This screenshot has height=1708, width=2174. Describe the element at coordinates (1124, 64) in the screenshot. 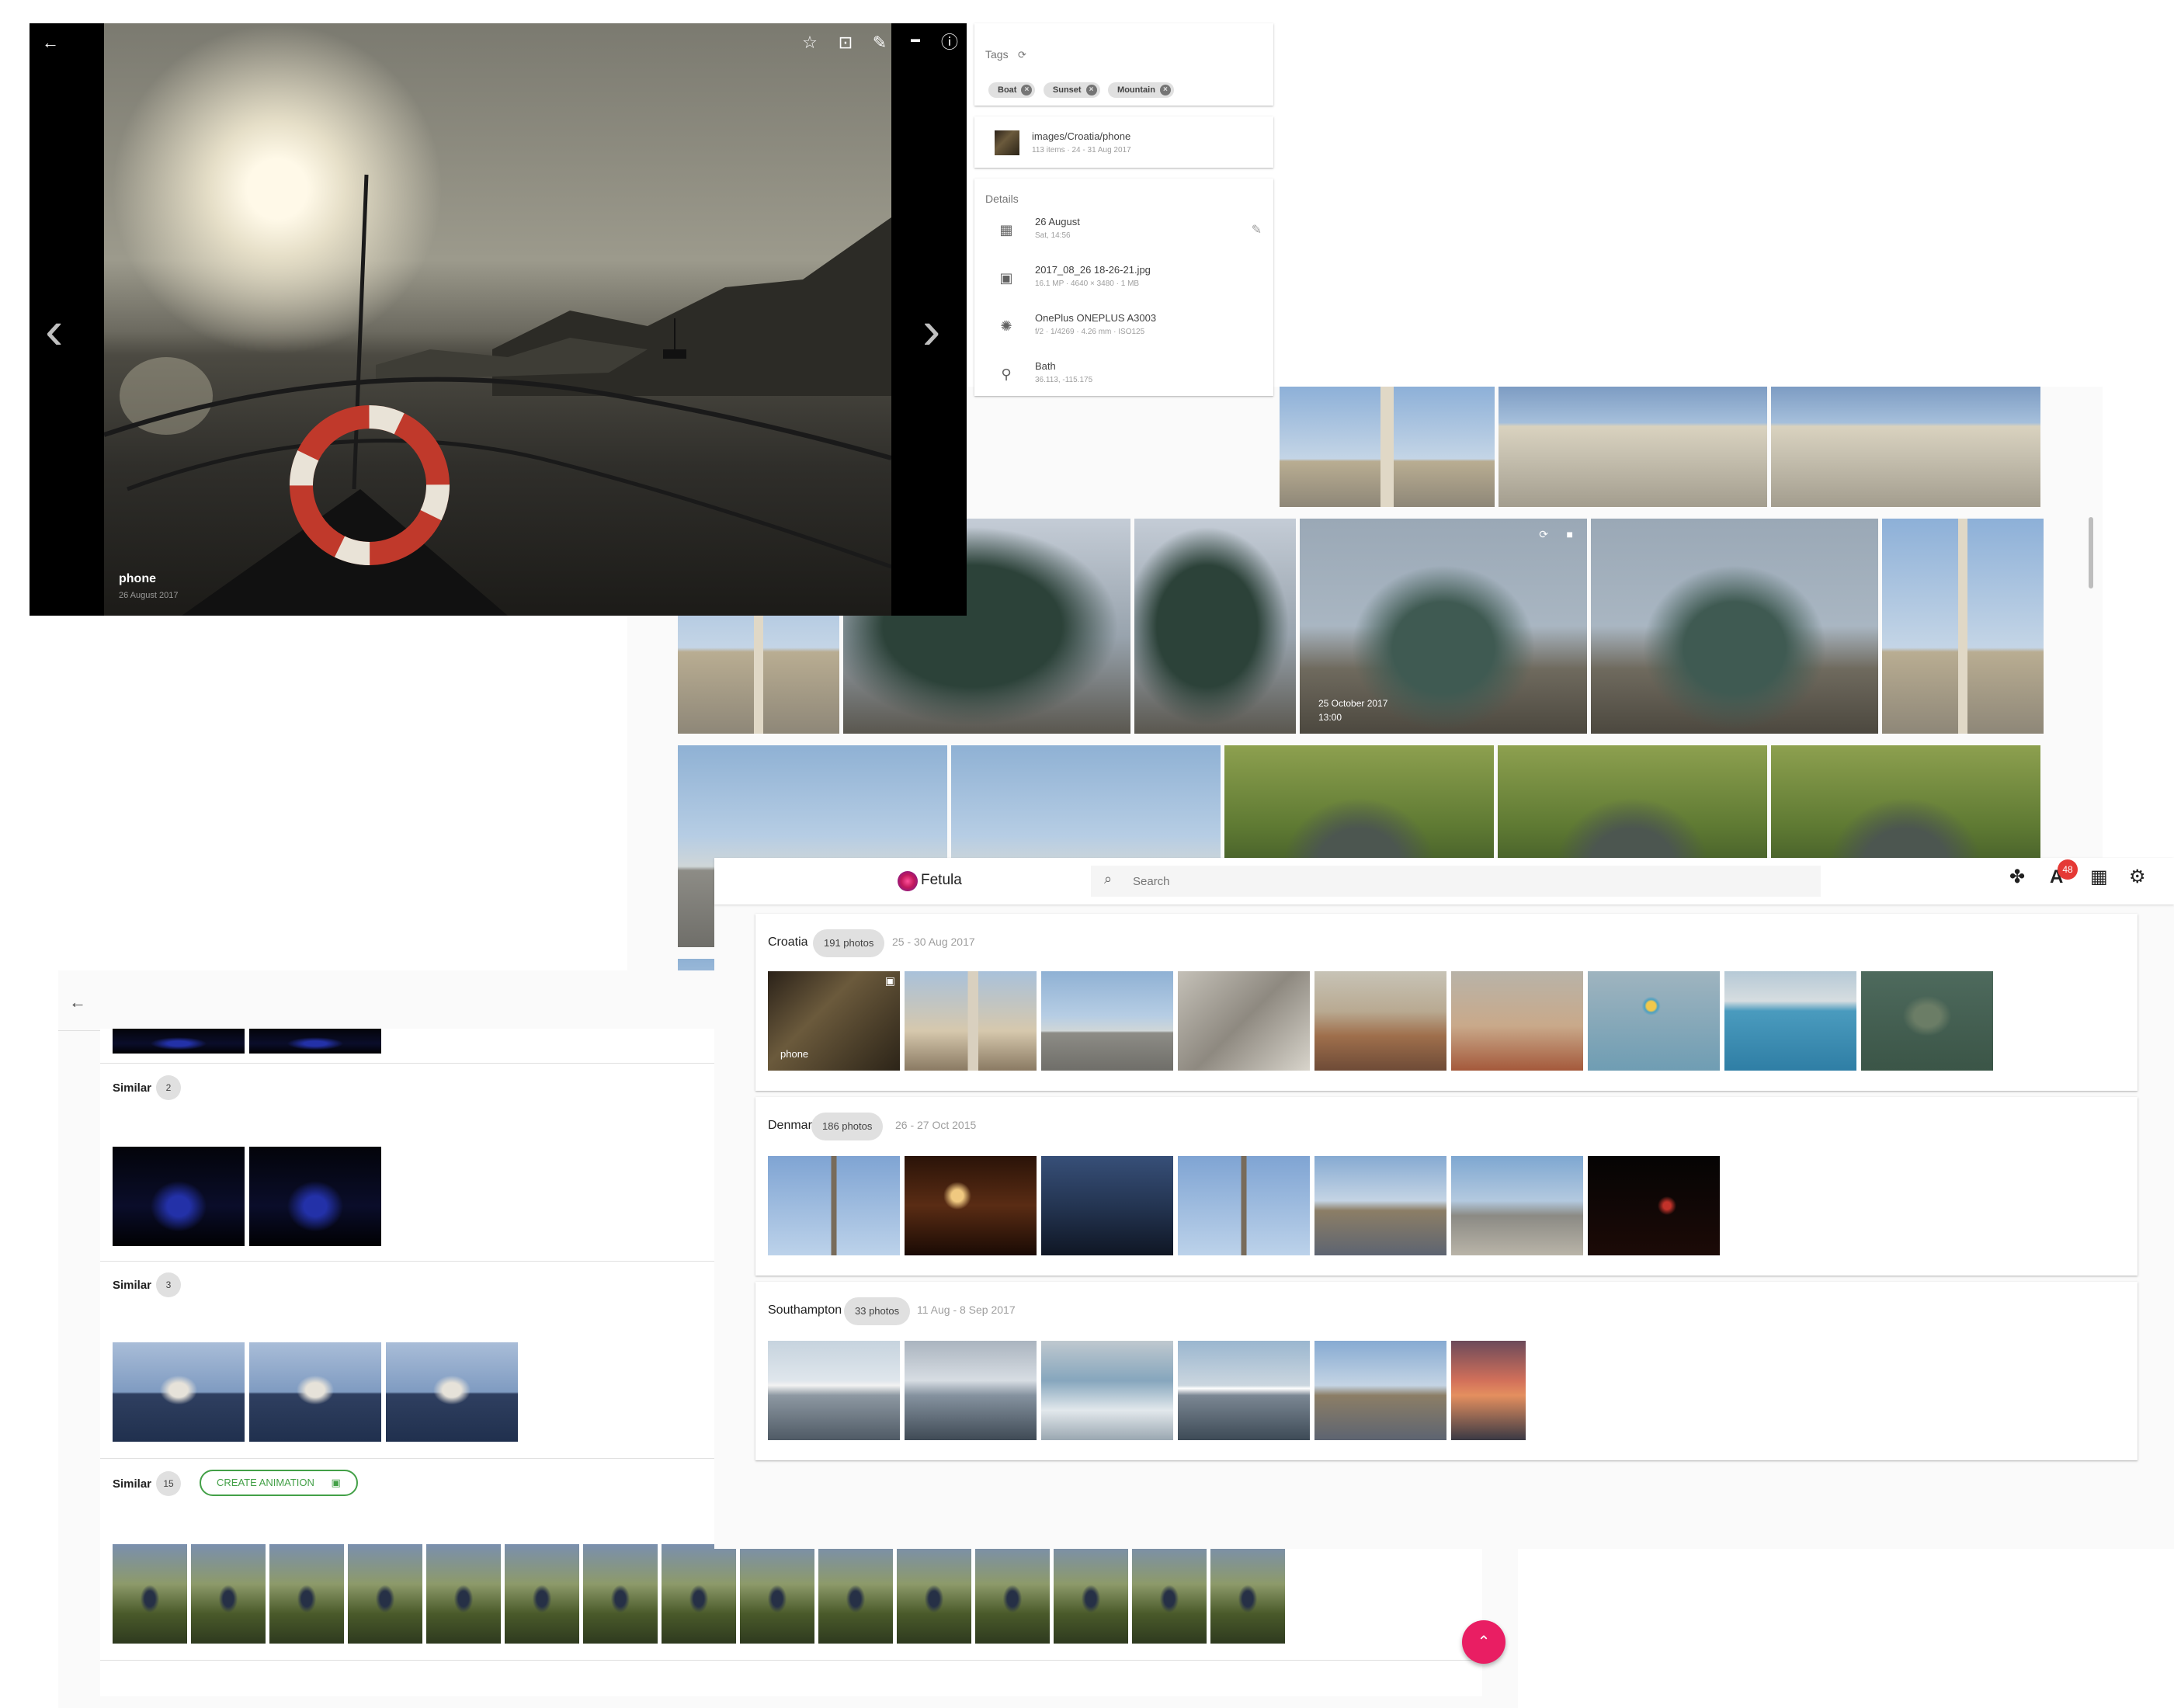

I see `tags-card: Tags ⟳ Boat × Sunset × Mountain ×` at that location.